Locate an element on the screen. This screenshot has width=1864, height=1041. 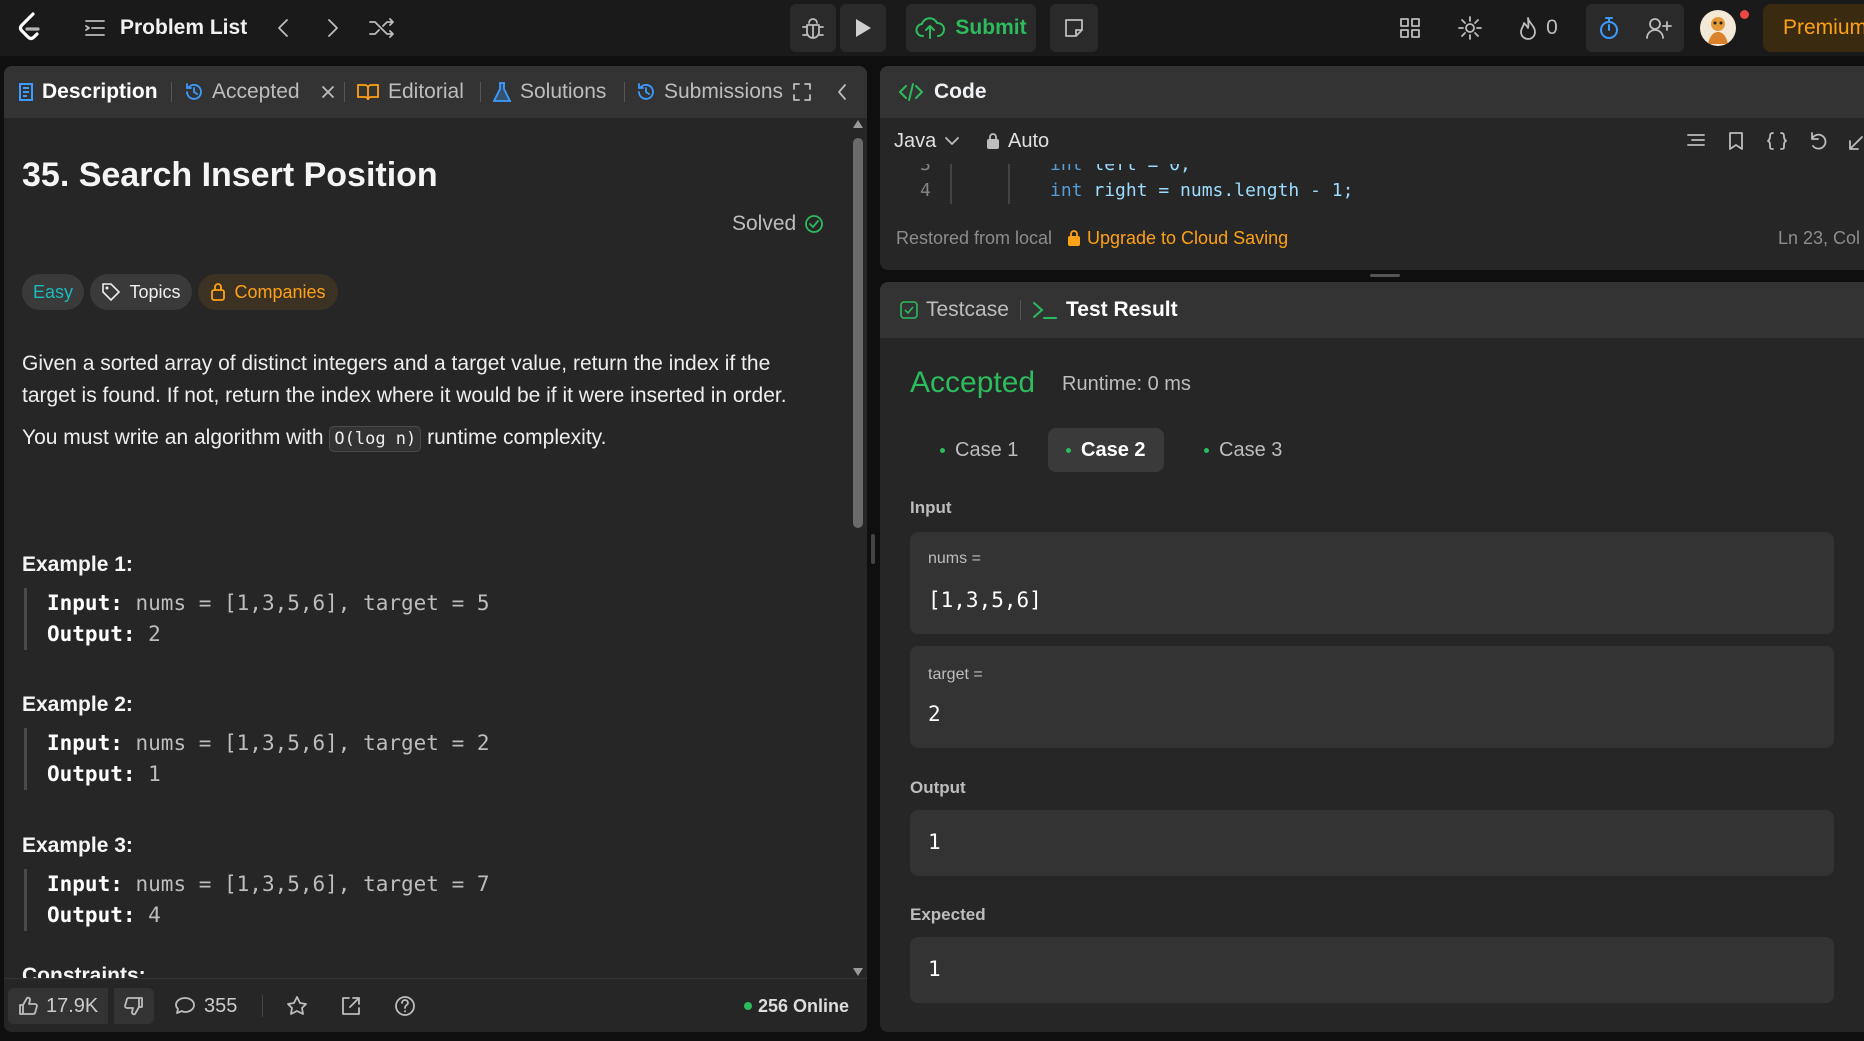
companies-tag: Companies is located at coordinates (268, 292).